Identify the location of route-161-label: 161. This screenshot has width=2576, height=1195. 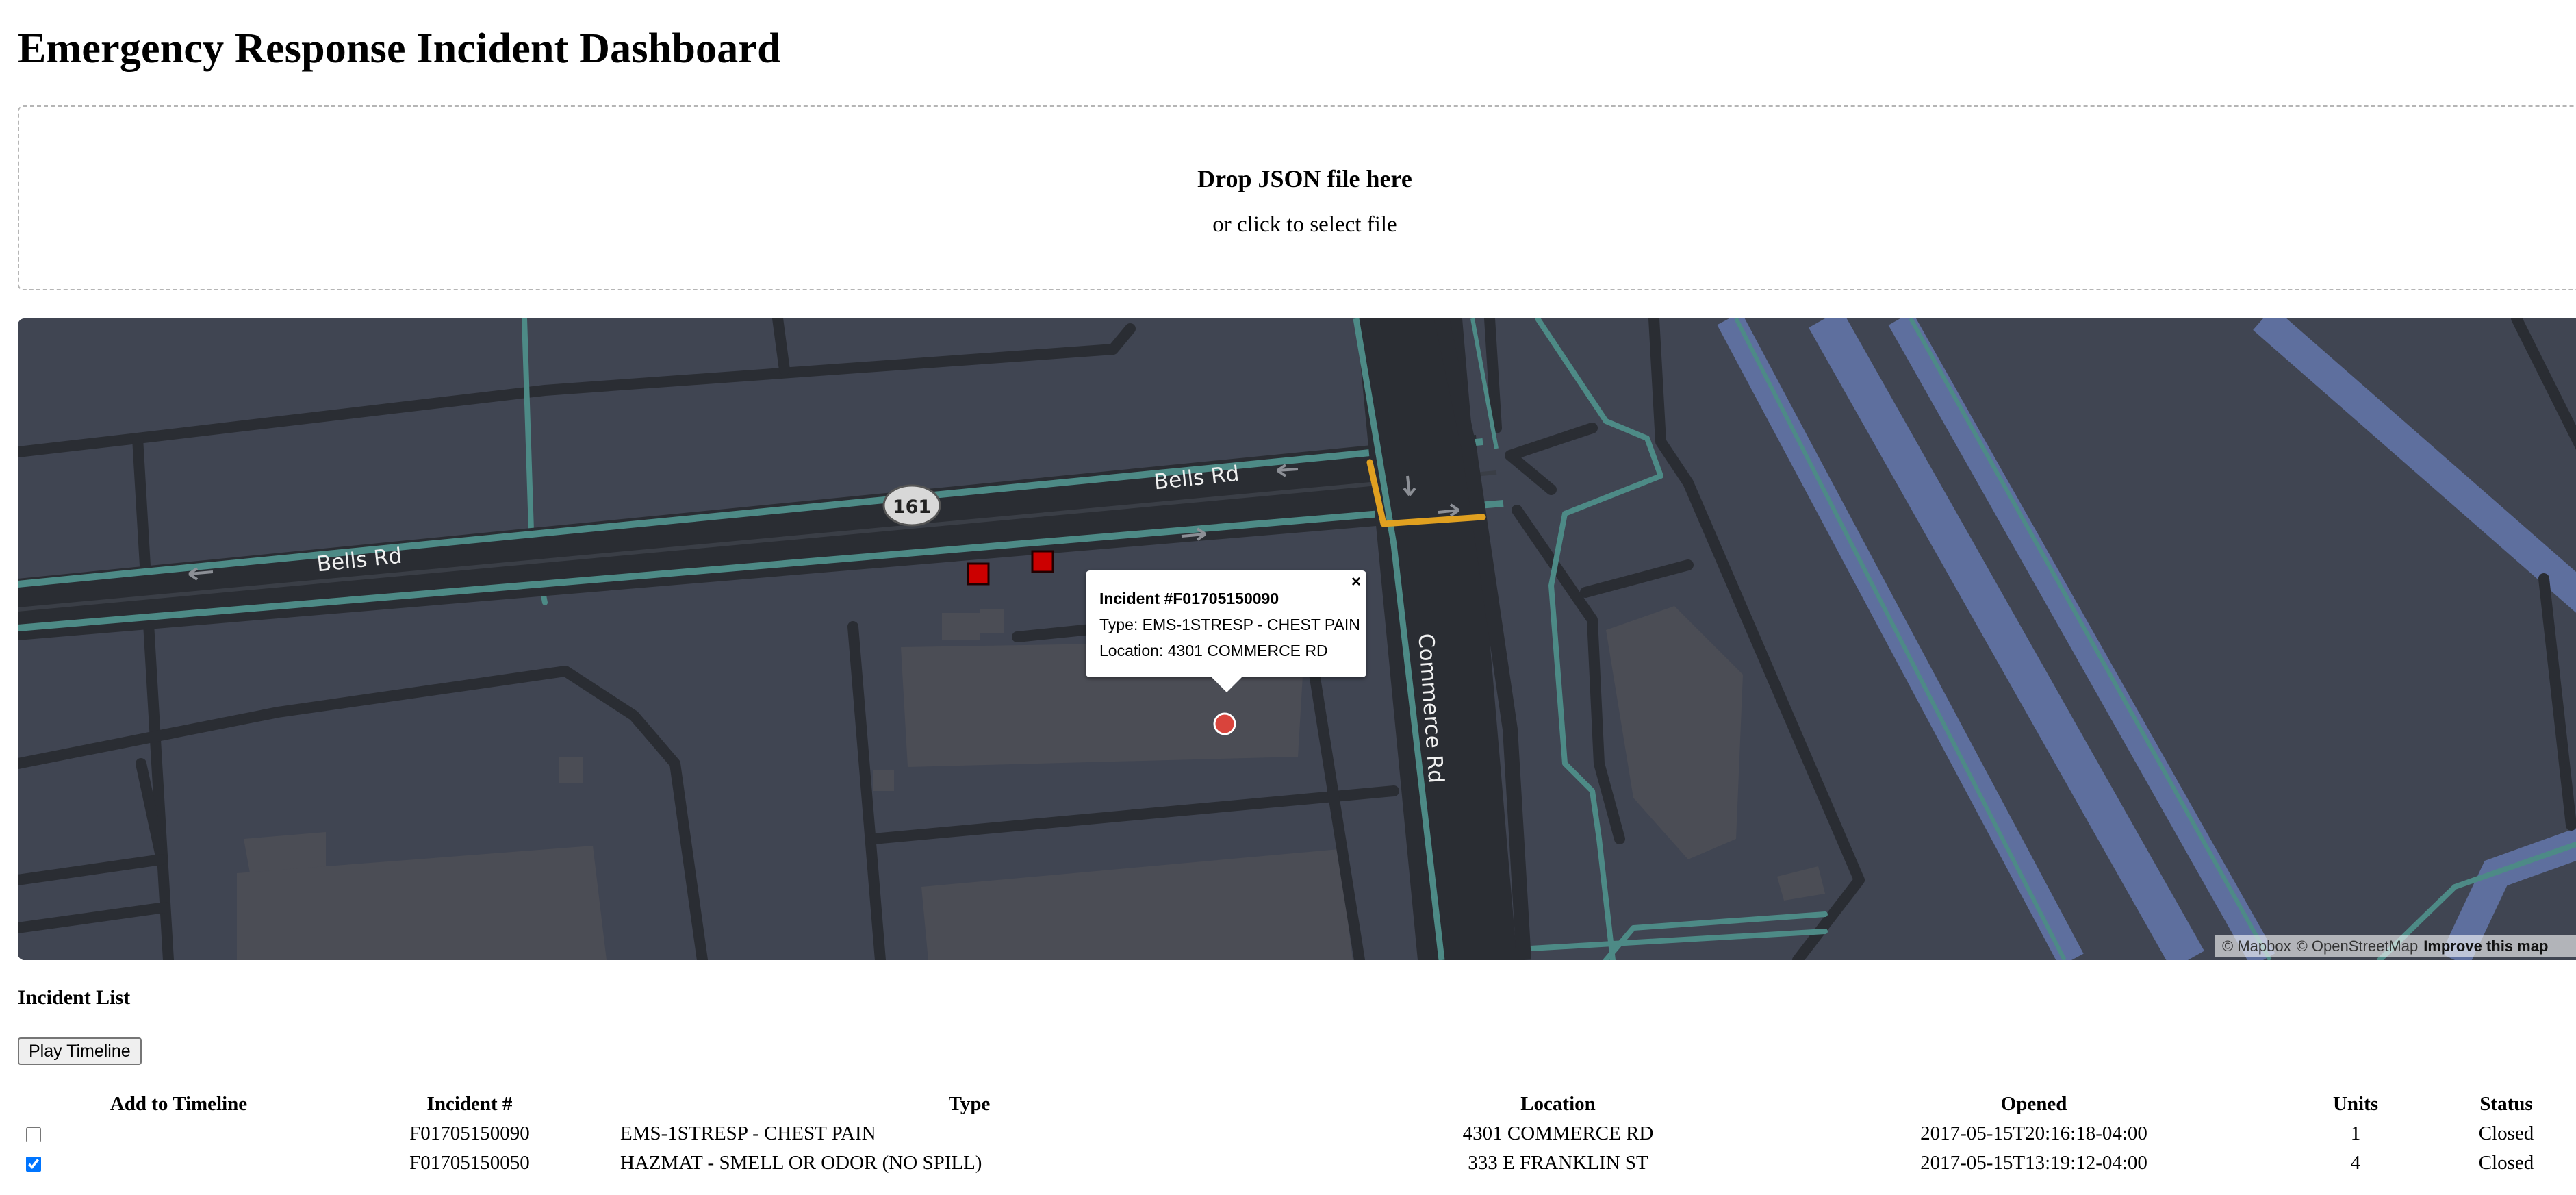
(912, 507).